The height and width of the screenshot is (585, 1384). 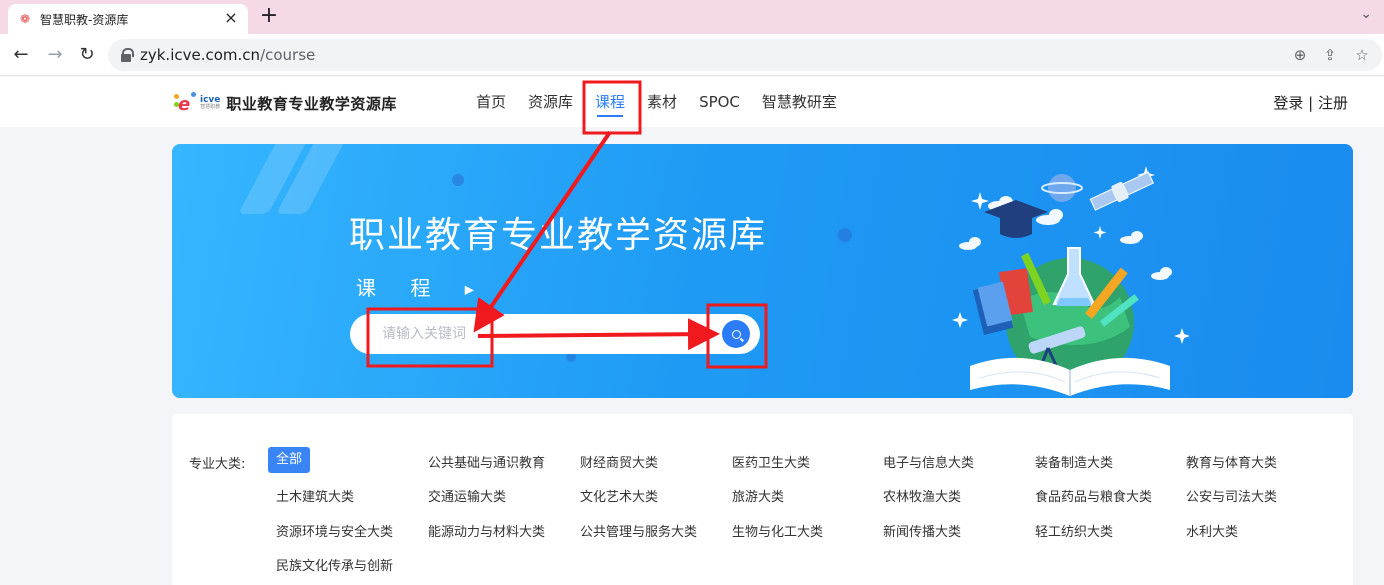 What do you see at coordinates (486, 461) in the screenshot?
I see `category-item: 公共基础与通识教育` at bounding box center [486, 461].